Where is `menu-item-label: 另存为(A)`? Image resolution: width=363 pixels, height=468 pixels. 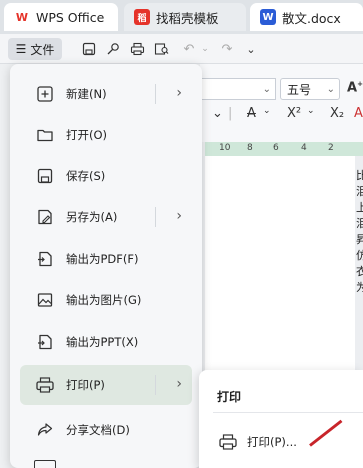
menu-item-label: 另存为(A) is located at coordinates (92, 217).